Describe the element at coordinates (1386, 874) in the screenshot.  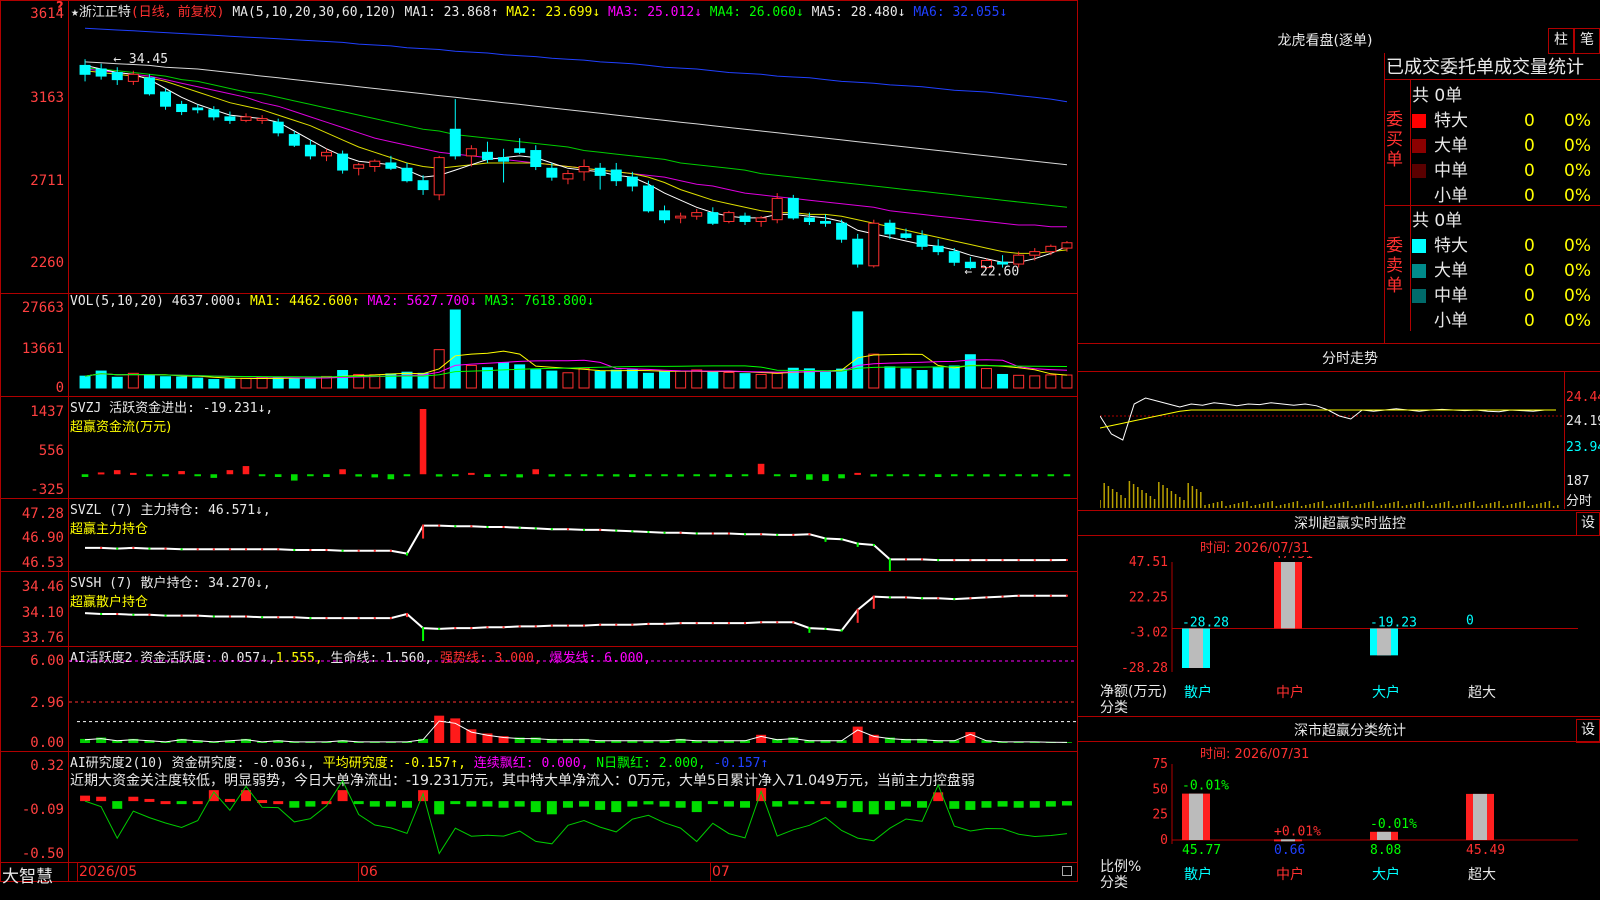
I see `category-label: 大户` at that location.